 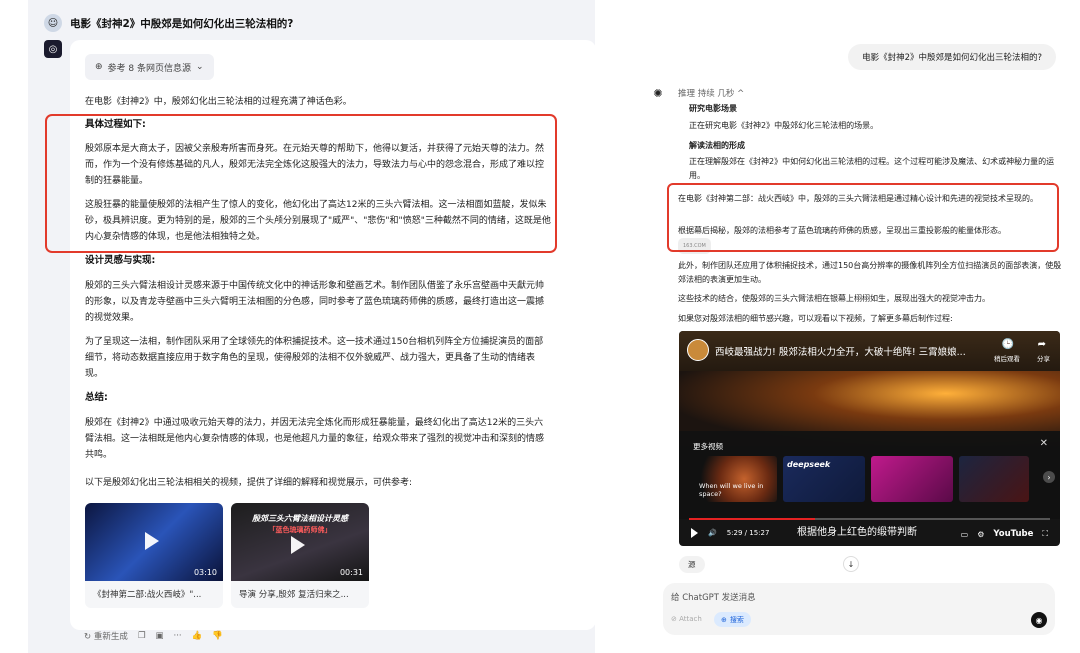 I want to click on volume-icon: 🔊, so click(x=712, y=533).